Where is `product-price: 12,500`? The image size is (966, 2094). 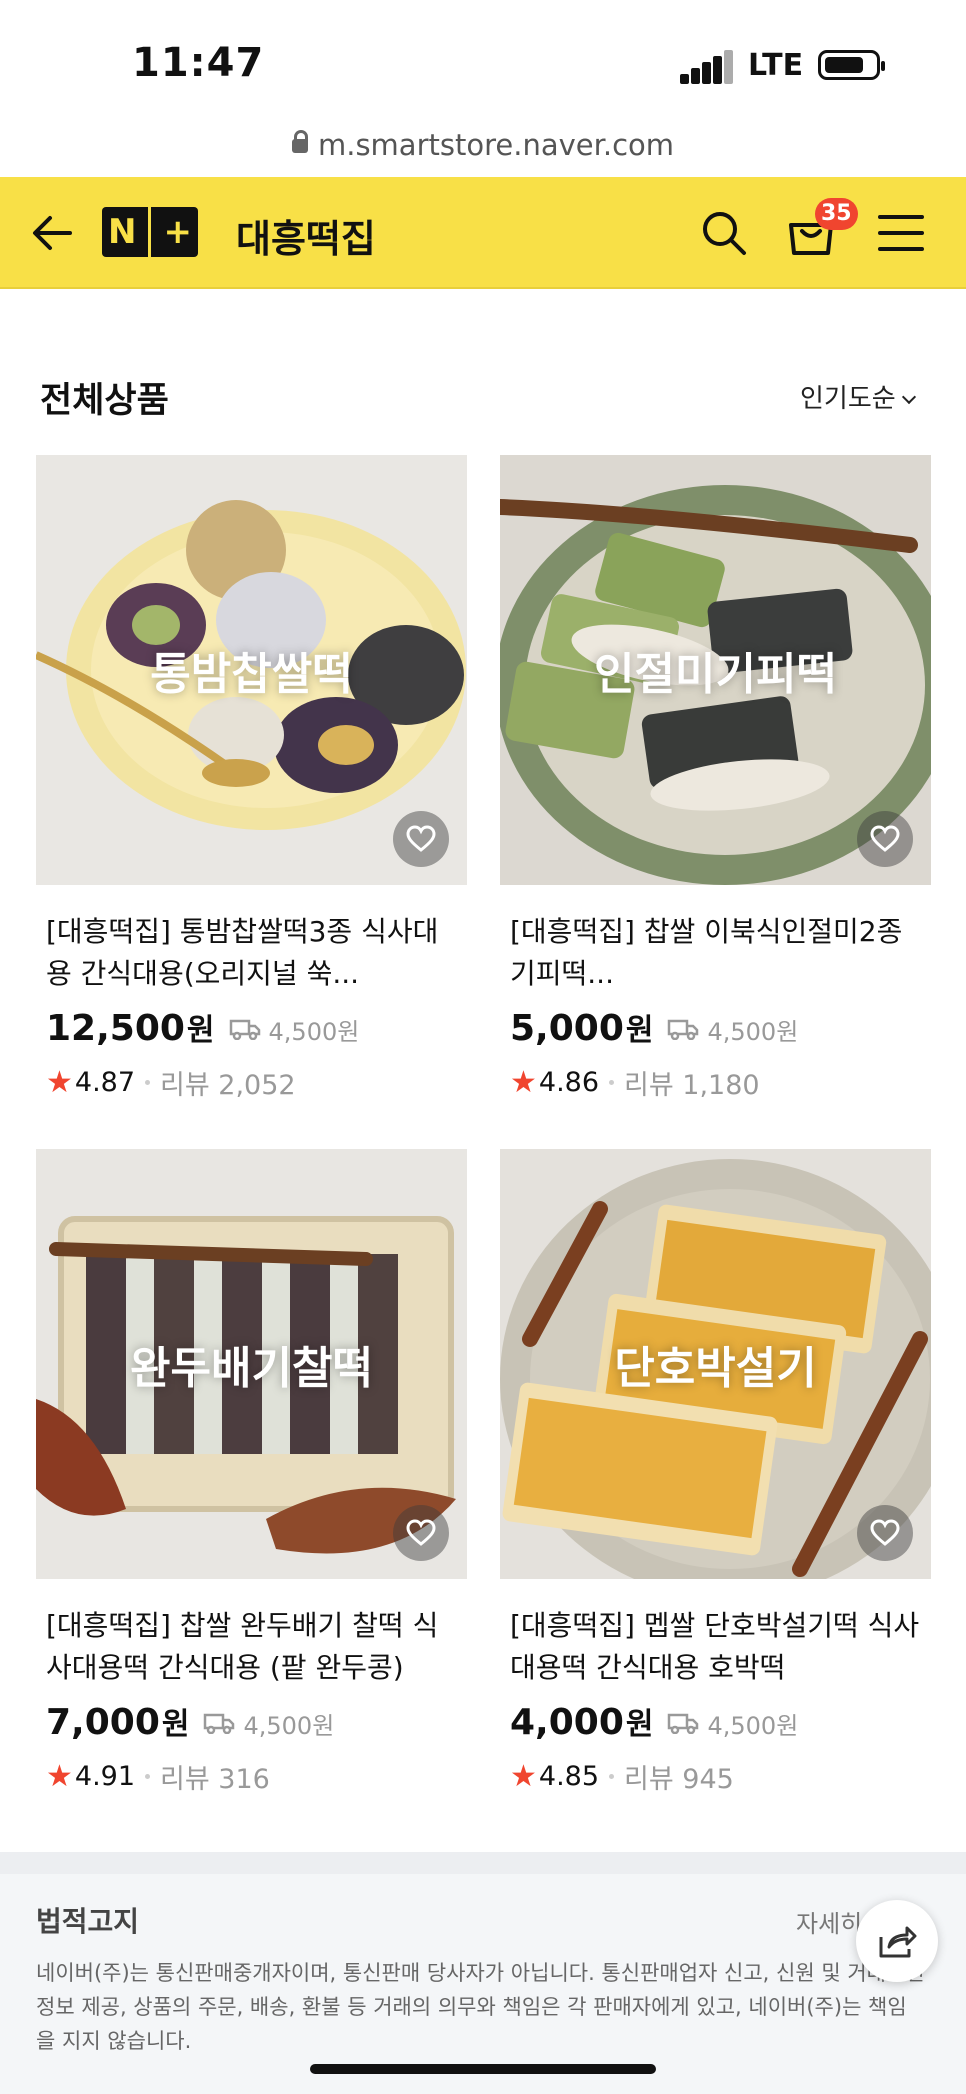 product-price: 12,500 is located at coordinates (115, 1028).